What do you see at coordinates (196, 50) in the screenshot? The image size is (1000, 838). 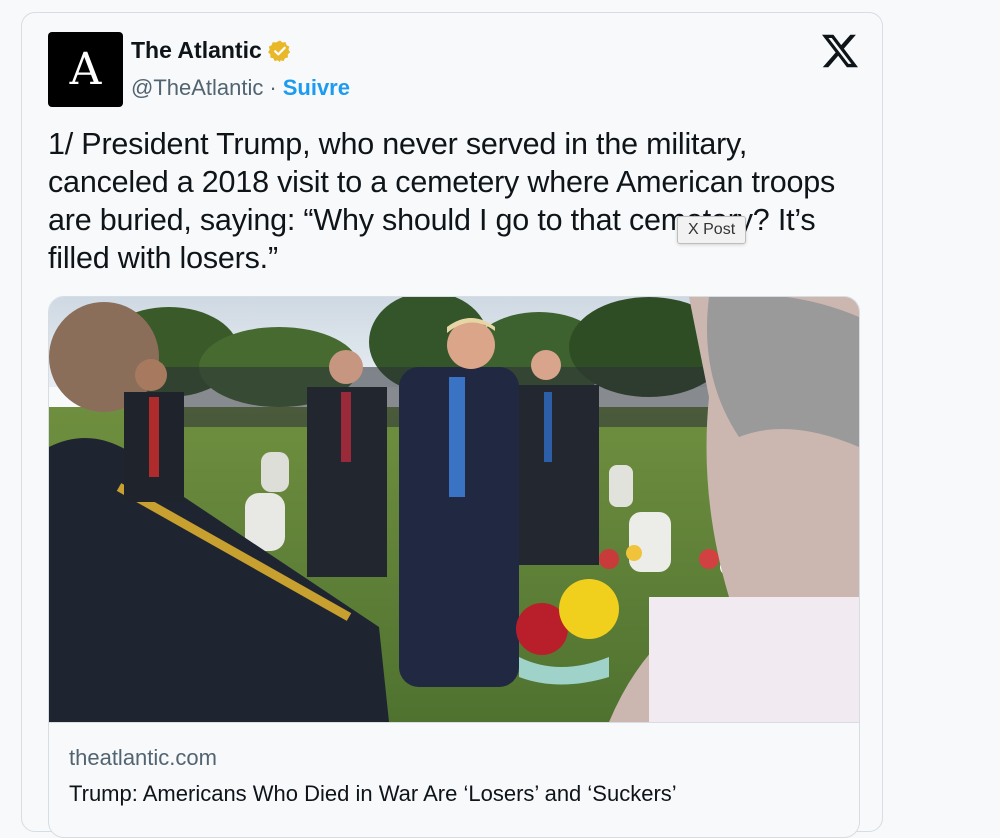 I see `author-display-name: The Atlantic` at bounding box center [196, 50].